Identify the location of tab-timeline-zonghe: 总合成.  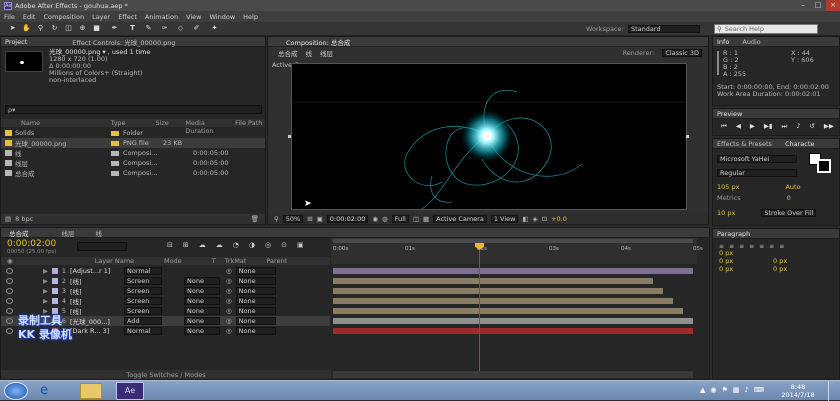
(19, 233).